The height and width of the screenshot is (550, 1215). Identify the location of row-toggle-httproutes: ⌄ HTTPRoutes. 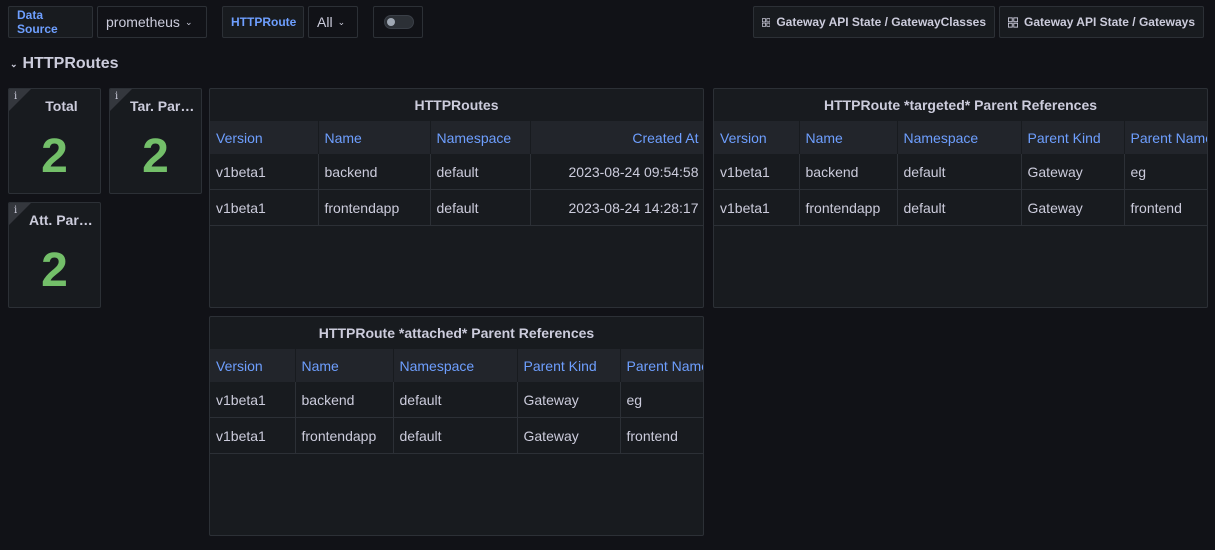
(64, 64).